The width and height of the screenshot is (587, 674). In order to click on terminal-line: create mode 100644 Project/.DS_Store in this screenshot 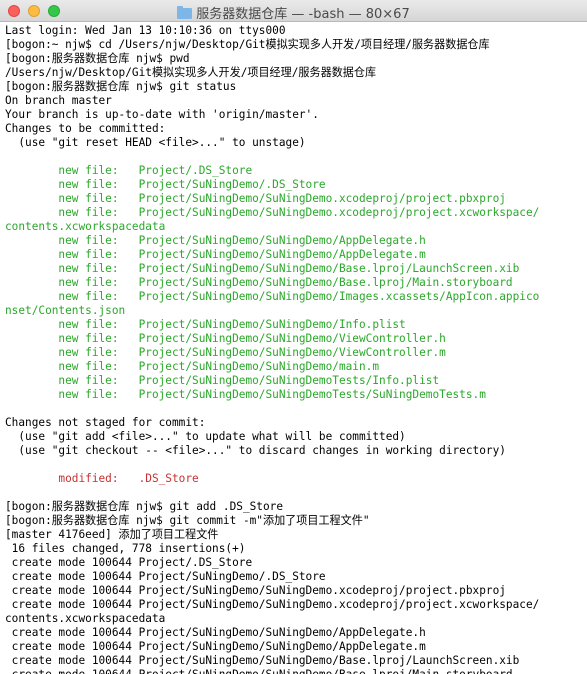, I will do `click(129, 562)`.